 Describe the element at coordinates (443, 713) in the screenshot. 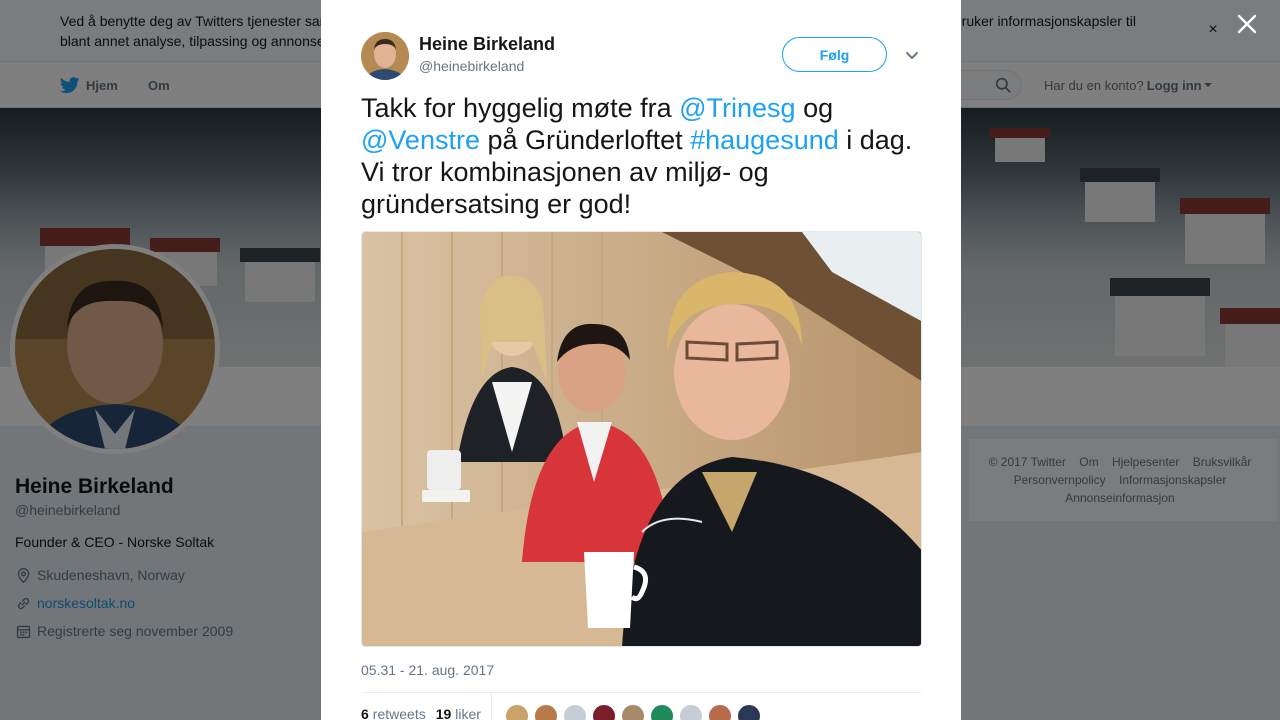

I see `likes-count: 19` at that location.